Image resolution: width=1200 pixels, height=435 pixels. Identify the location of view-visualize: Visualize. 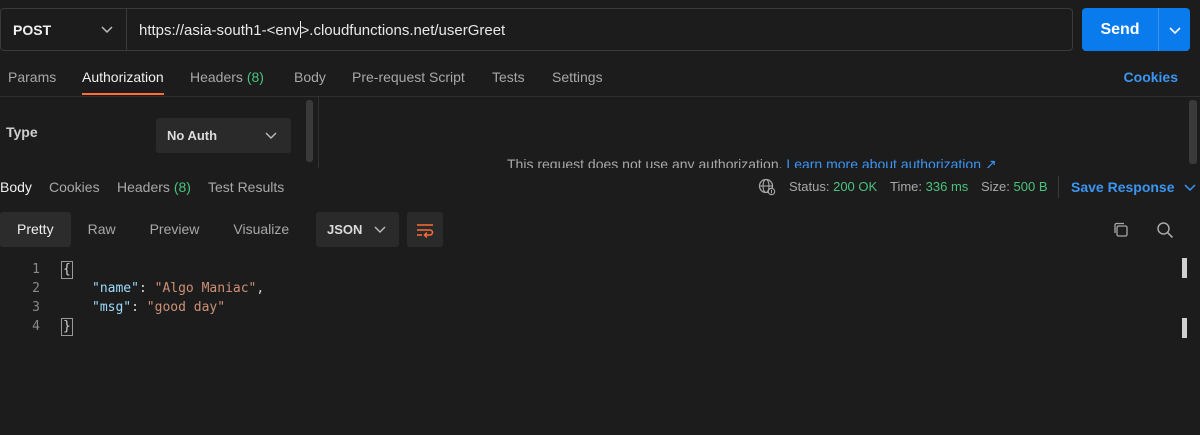
(261, 229).